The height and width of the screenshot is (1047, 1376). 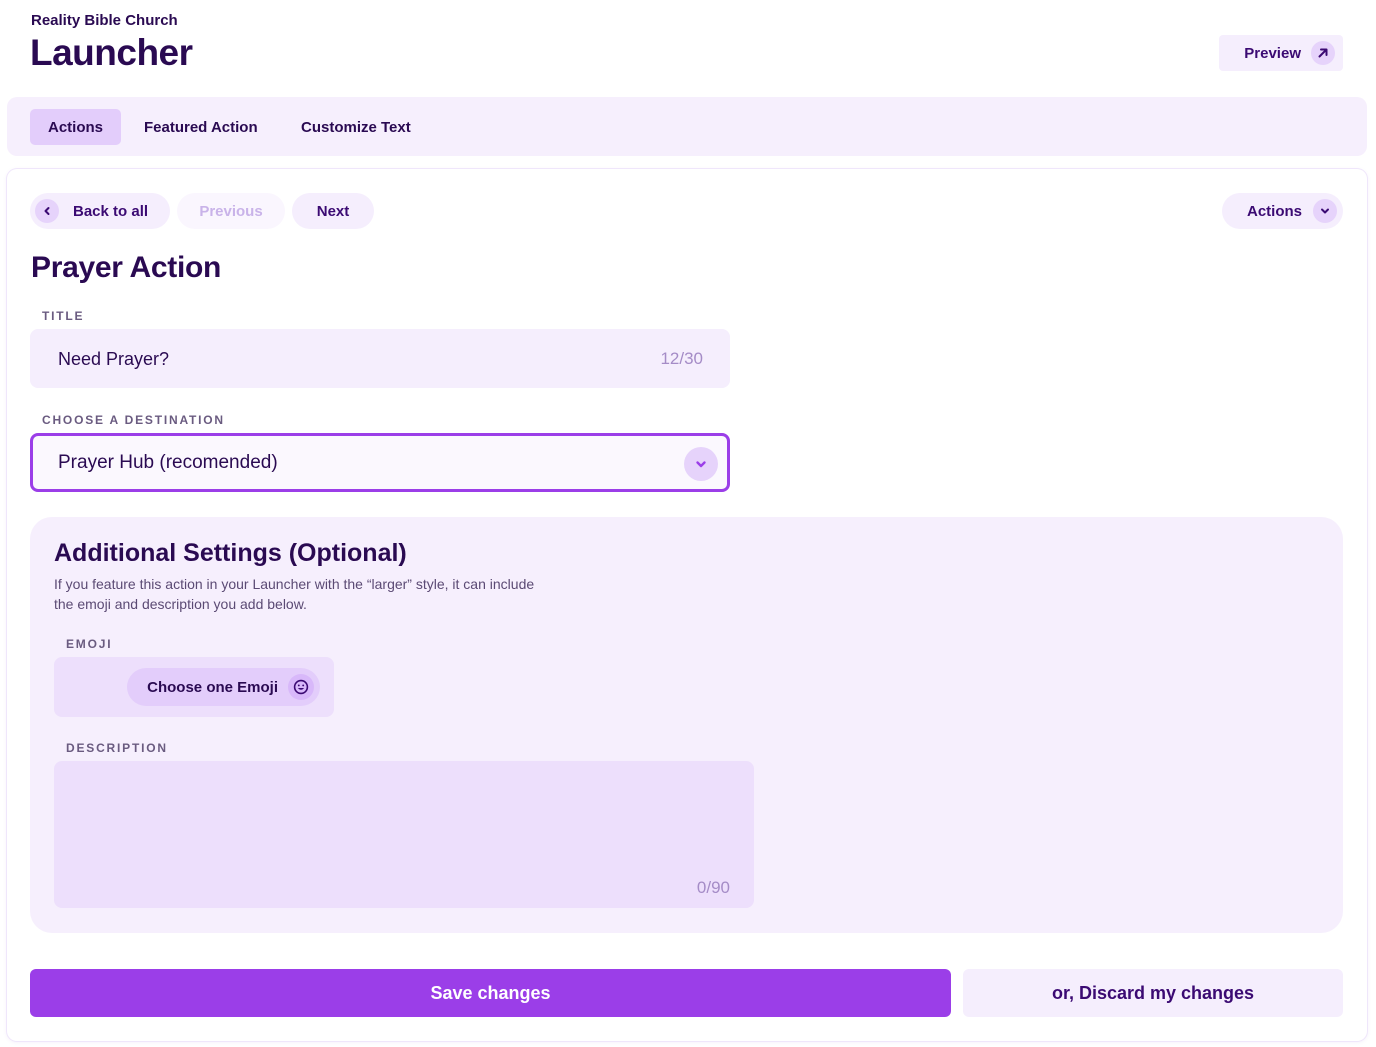 What do you see at coordinates (1272, 53) in the screenshot?
I see `preview-button-label: Preview` at bounding box center [1272, 53].